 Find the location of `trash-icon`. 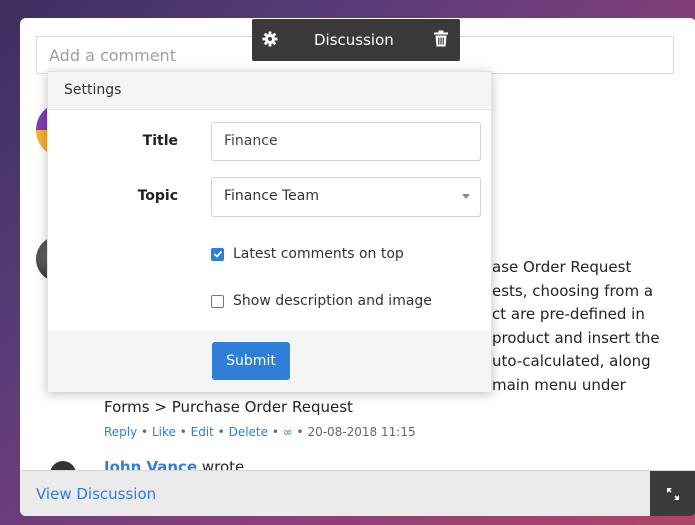

trash-icon is located at coordinates (441, 40).